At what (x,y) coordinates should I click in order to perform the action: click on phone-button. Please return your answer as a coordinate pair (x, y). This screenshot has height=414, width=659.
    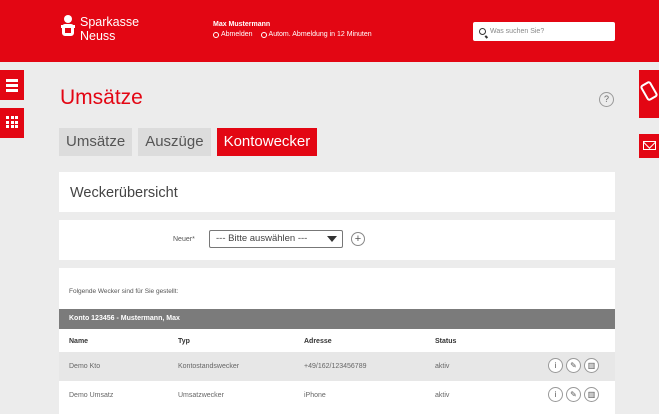
    Looking at the image, I should click on (649, 94).